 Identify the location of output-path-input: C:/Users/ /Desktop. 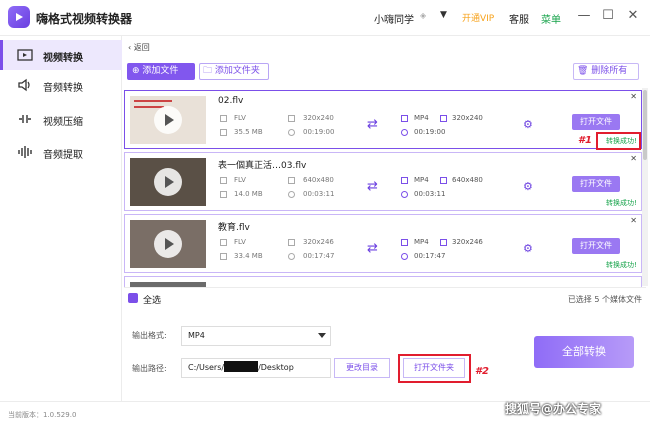
(256, 368).